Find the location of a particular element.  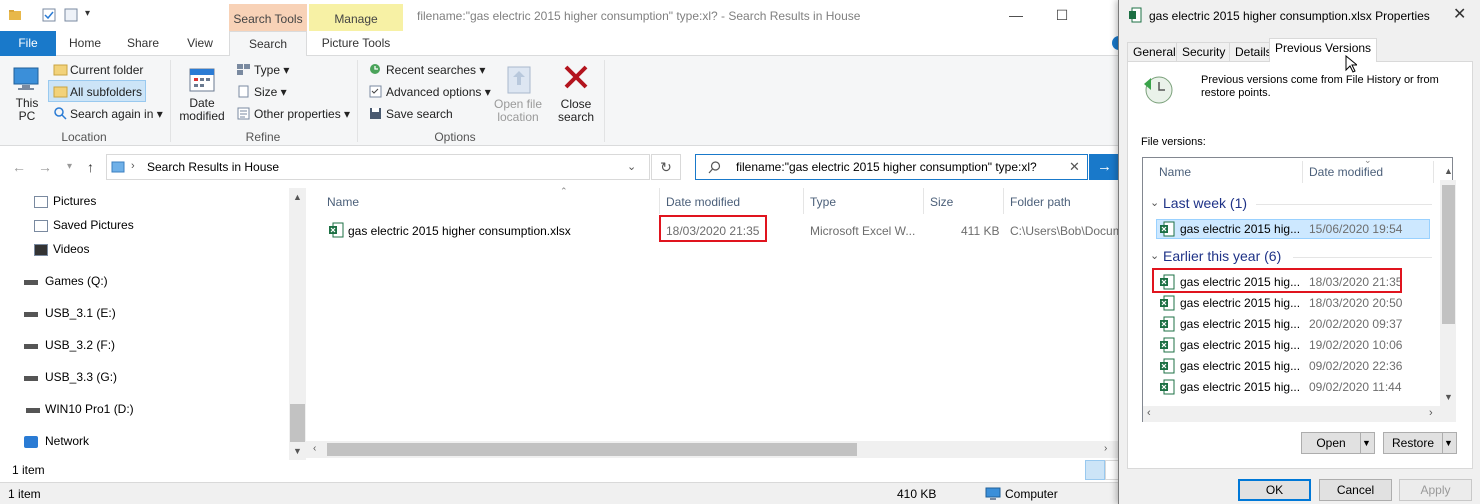

nav-item-label: Videos is located at coordinates (71, 249).